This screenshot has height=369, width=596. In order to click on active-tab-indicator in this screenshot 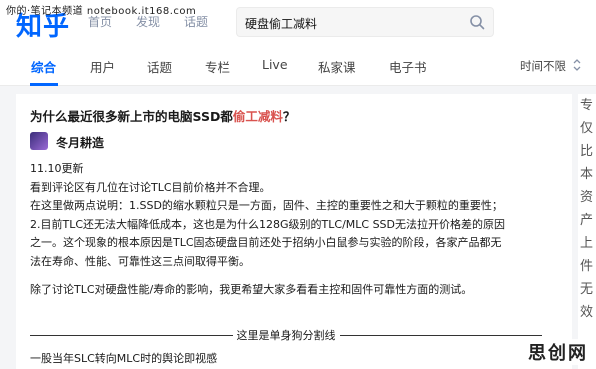, I will do `click(44, 84)`.